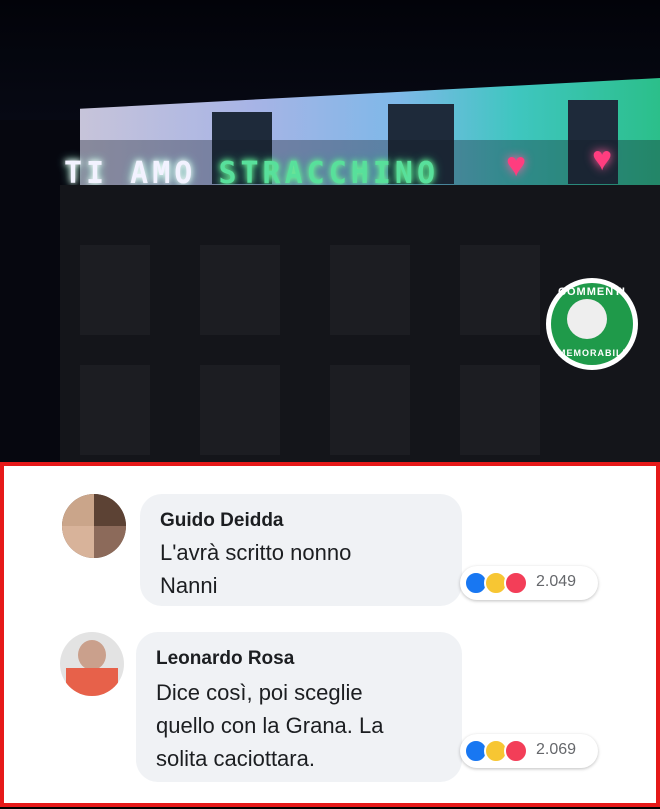 Image resolution: width=660 pixels, height=809 pixels. Describe the element at coordinates (222, 521) in the screenshot. I see `comment-author: Guido Deidda` at that location.